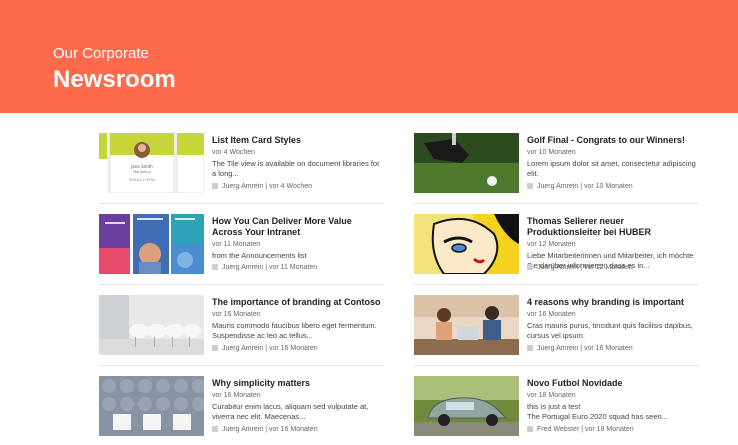 Image resolution: width=738 pixels, height=445 pixels. Describe the element at coordinates (608, 186) in the screenshot. I see `news-meta-date: vor 10 Monaten` at that location.